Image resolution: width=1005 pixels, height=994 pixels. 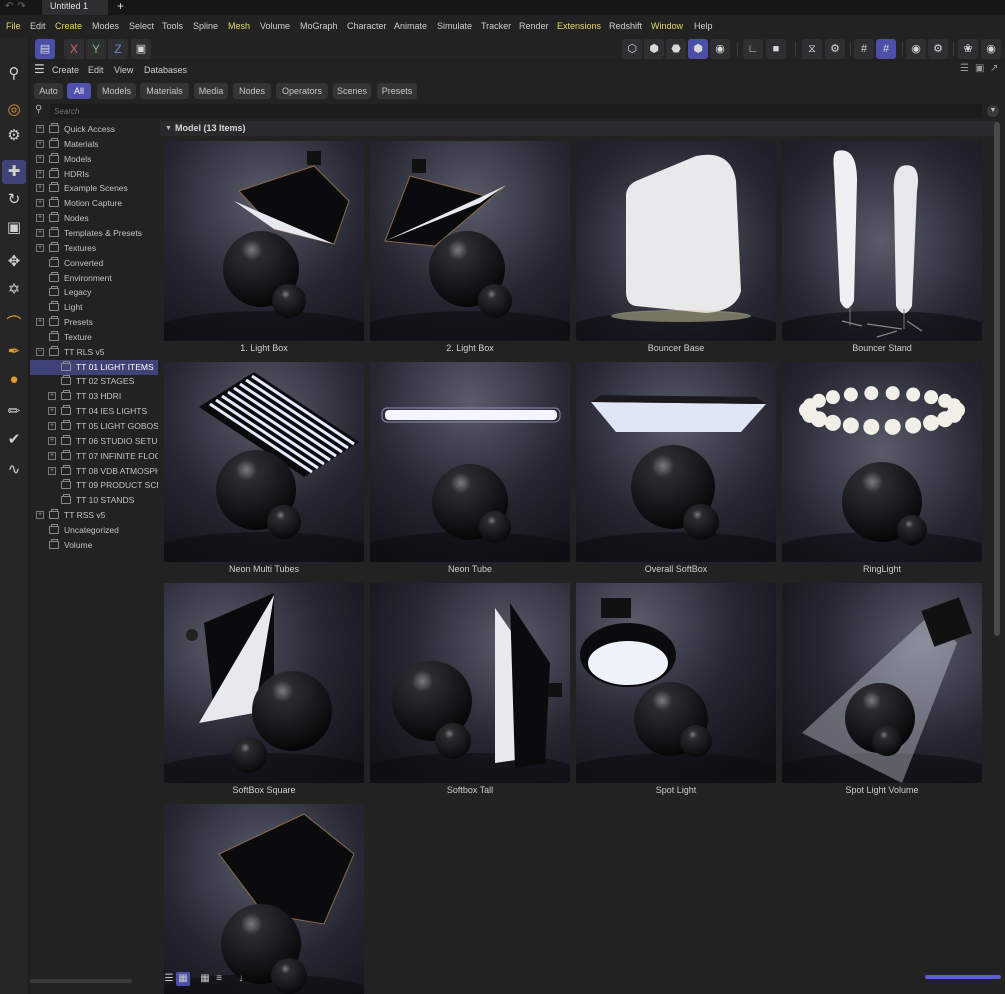 I want to click on grid-icon: #, so click(x=864, y=49).